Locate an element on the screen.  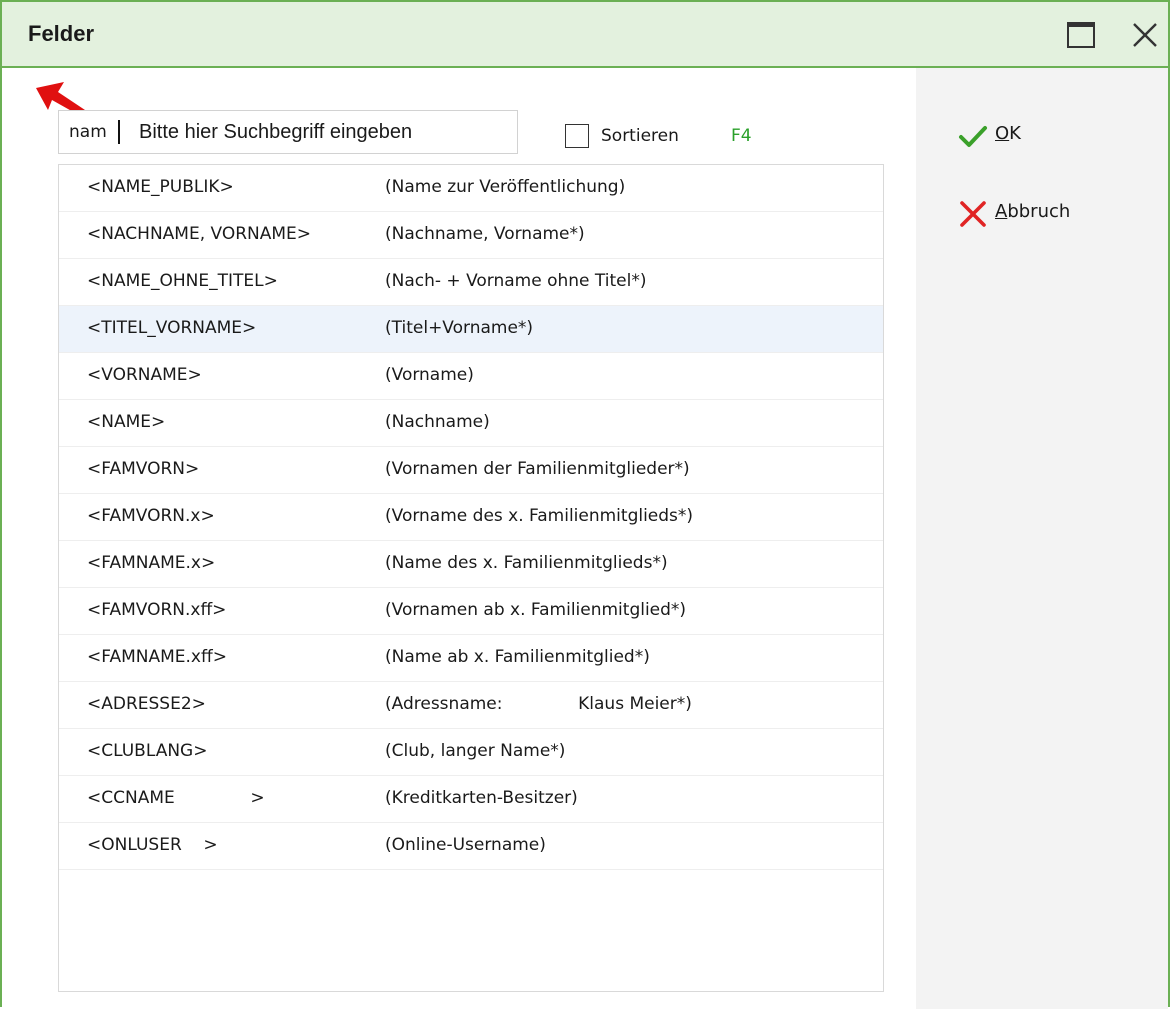
list-item: <CLUBLANG> (Club, langer Name*) is located at coordinates (471, 752).